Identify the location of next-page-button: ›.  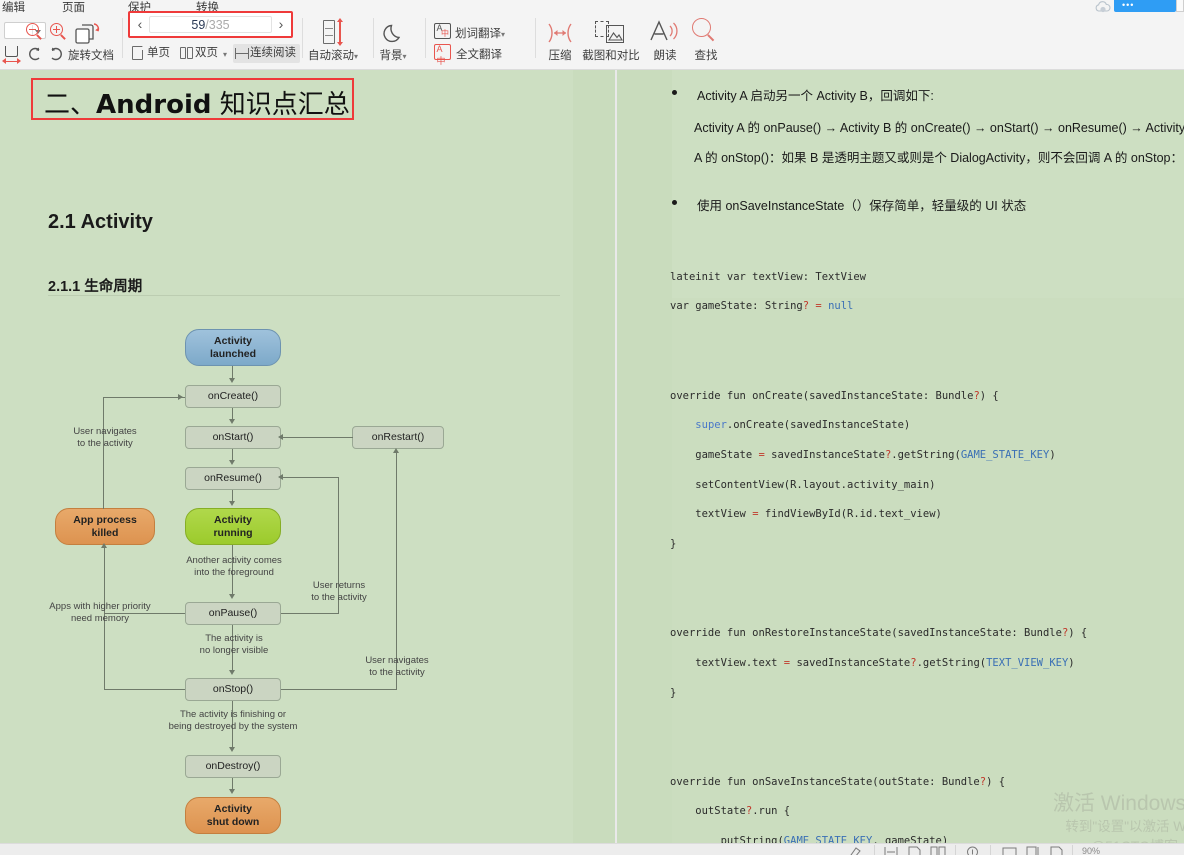
(281, 24).